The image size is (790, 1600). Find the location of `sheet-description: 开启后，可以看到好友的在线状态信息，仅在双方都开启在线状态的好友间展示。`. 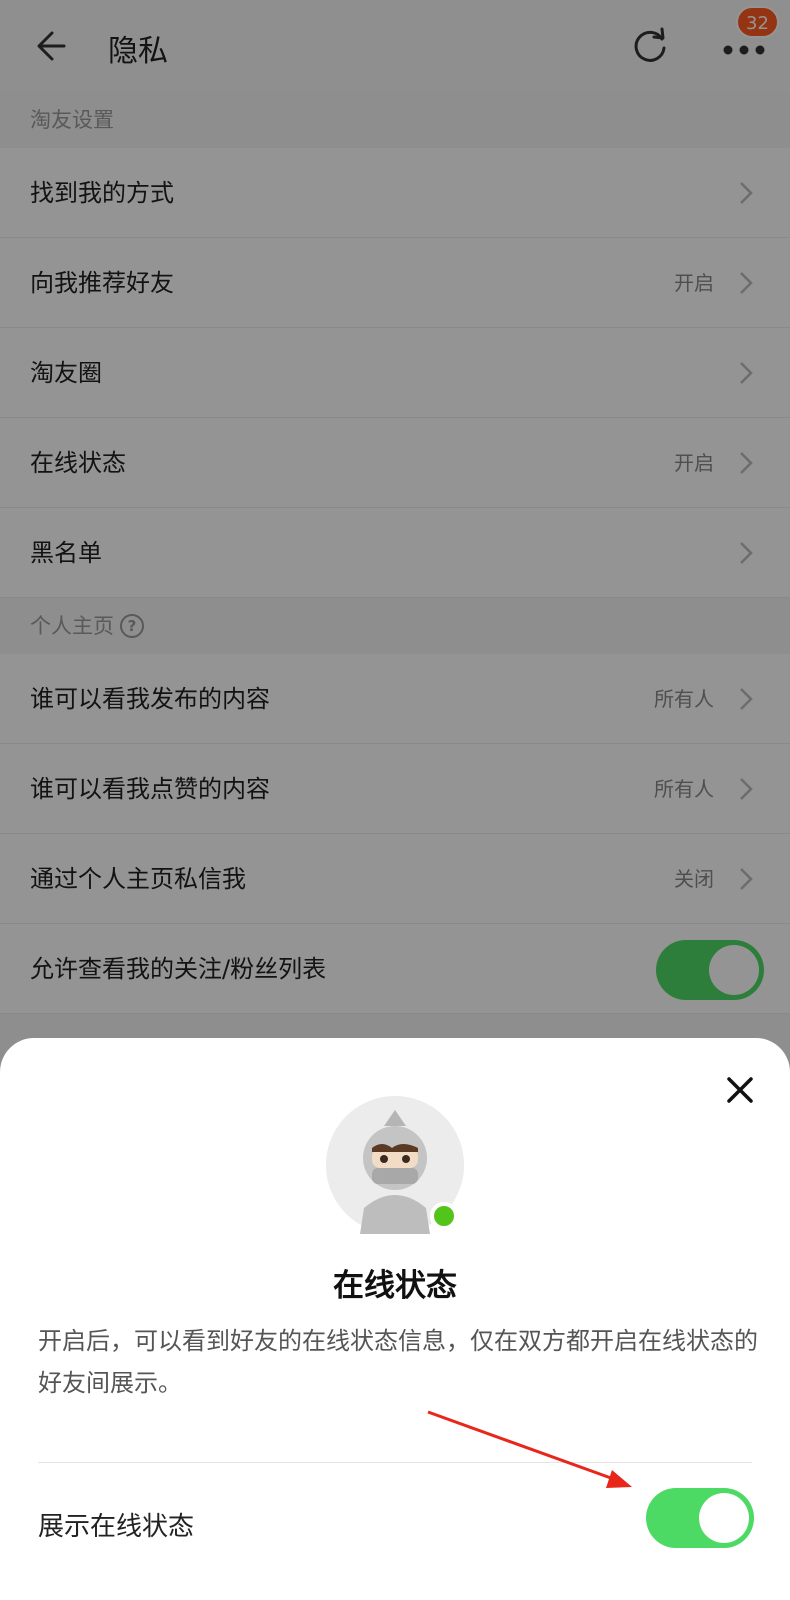

sheet-description: 开启后，可以看到好友的在线状态信息，仅在双方都开启在线状态的好友间展示。 is located at coordinates (398, 1362).